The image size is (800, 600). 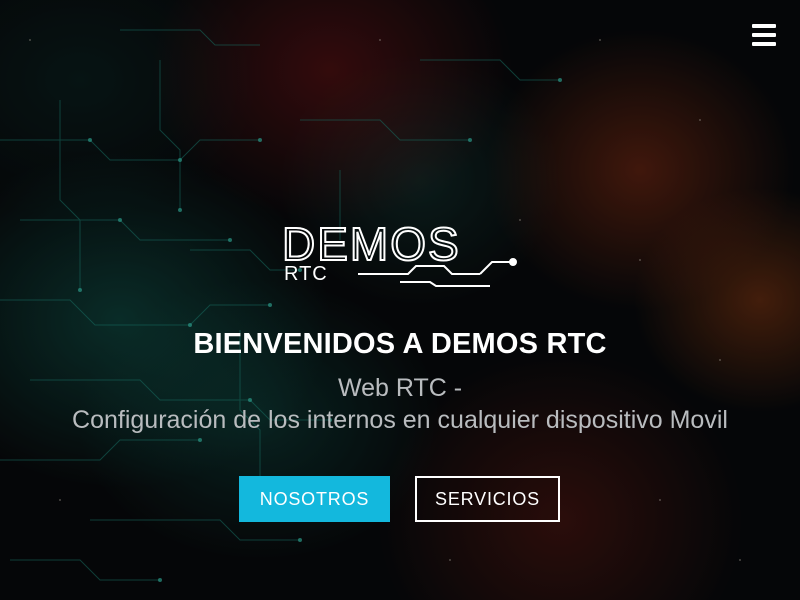 What do you see at coordinates (306, 274) in the screenshot?
I see `logo-sub-text: RTC` at bounding box center [306, 274].